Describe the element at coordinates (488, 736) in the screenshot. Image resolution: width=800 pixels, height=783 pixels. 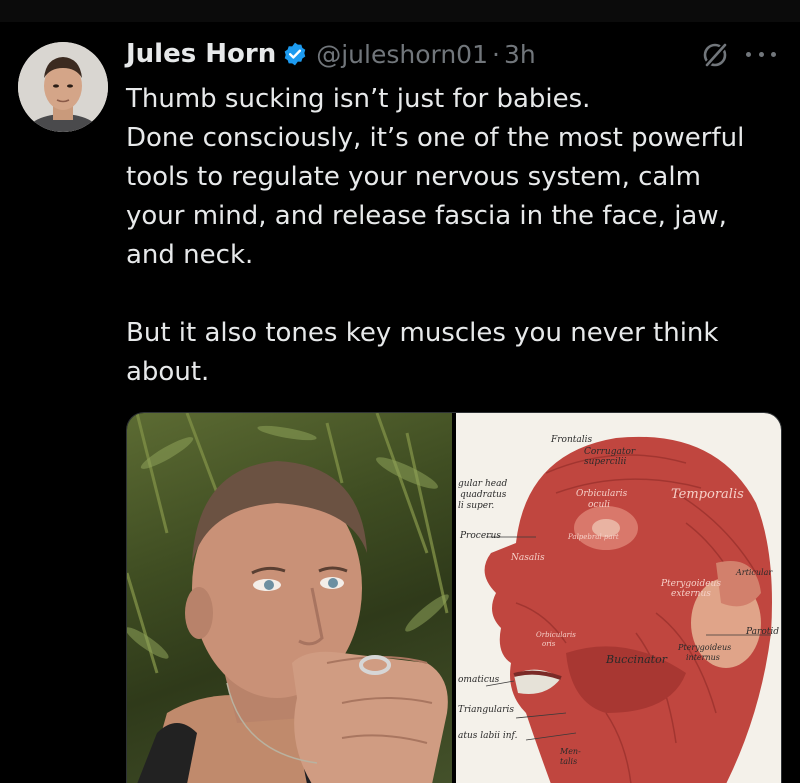
I see `label-labii-inf: atus labii inf.` at that location.